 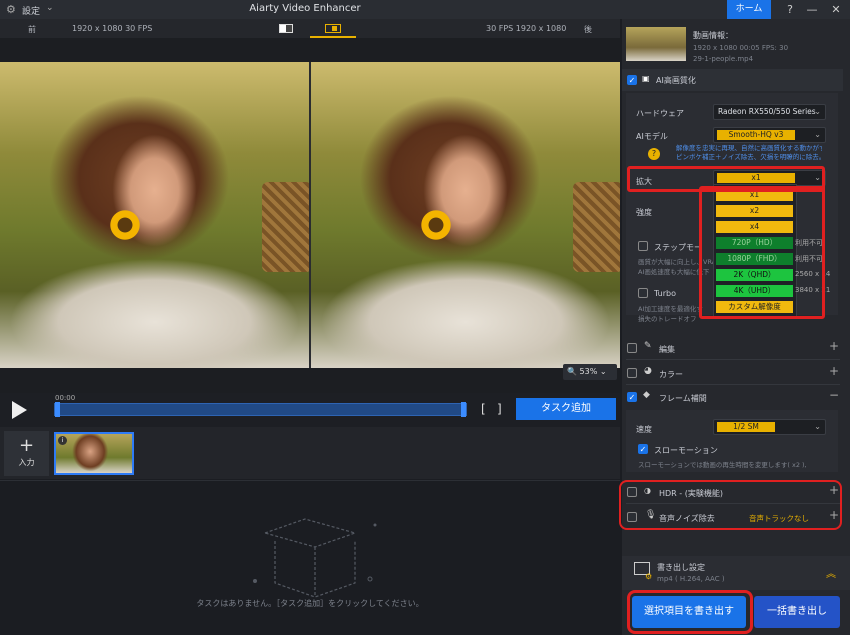 I want to click on after-label: 後, so click(x=588, y=29).